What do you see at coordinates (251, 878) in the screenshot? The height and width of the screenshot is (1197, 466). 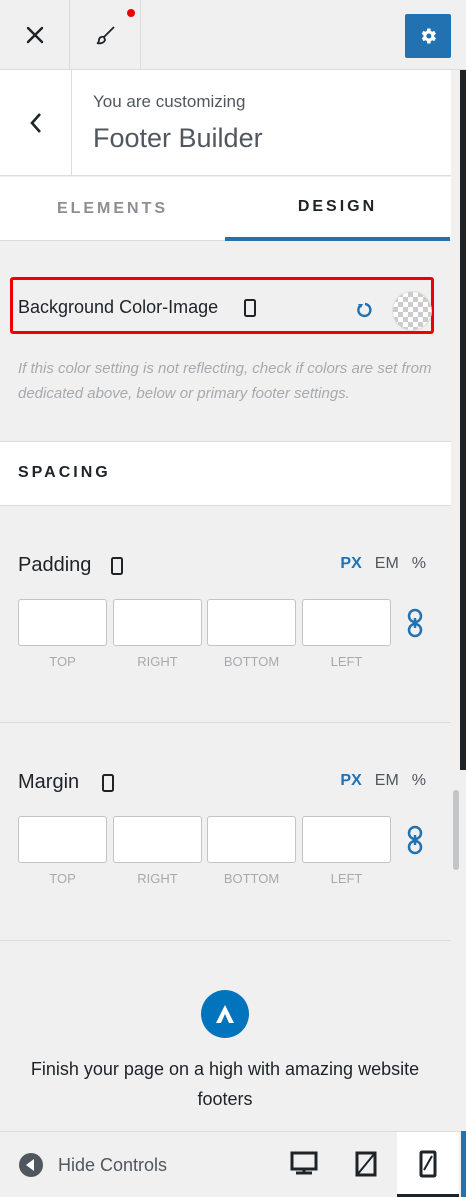 I see `margin-bottom-label: BOTTOM` at bounding box center [251, 878].